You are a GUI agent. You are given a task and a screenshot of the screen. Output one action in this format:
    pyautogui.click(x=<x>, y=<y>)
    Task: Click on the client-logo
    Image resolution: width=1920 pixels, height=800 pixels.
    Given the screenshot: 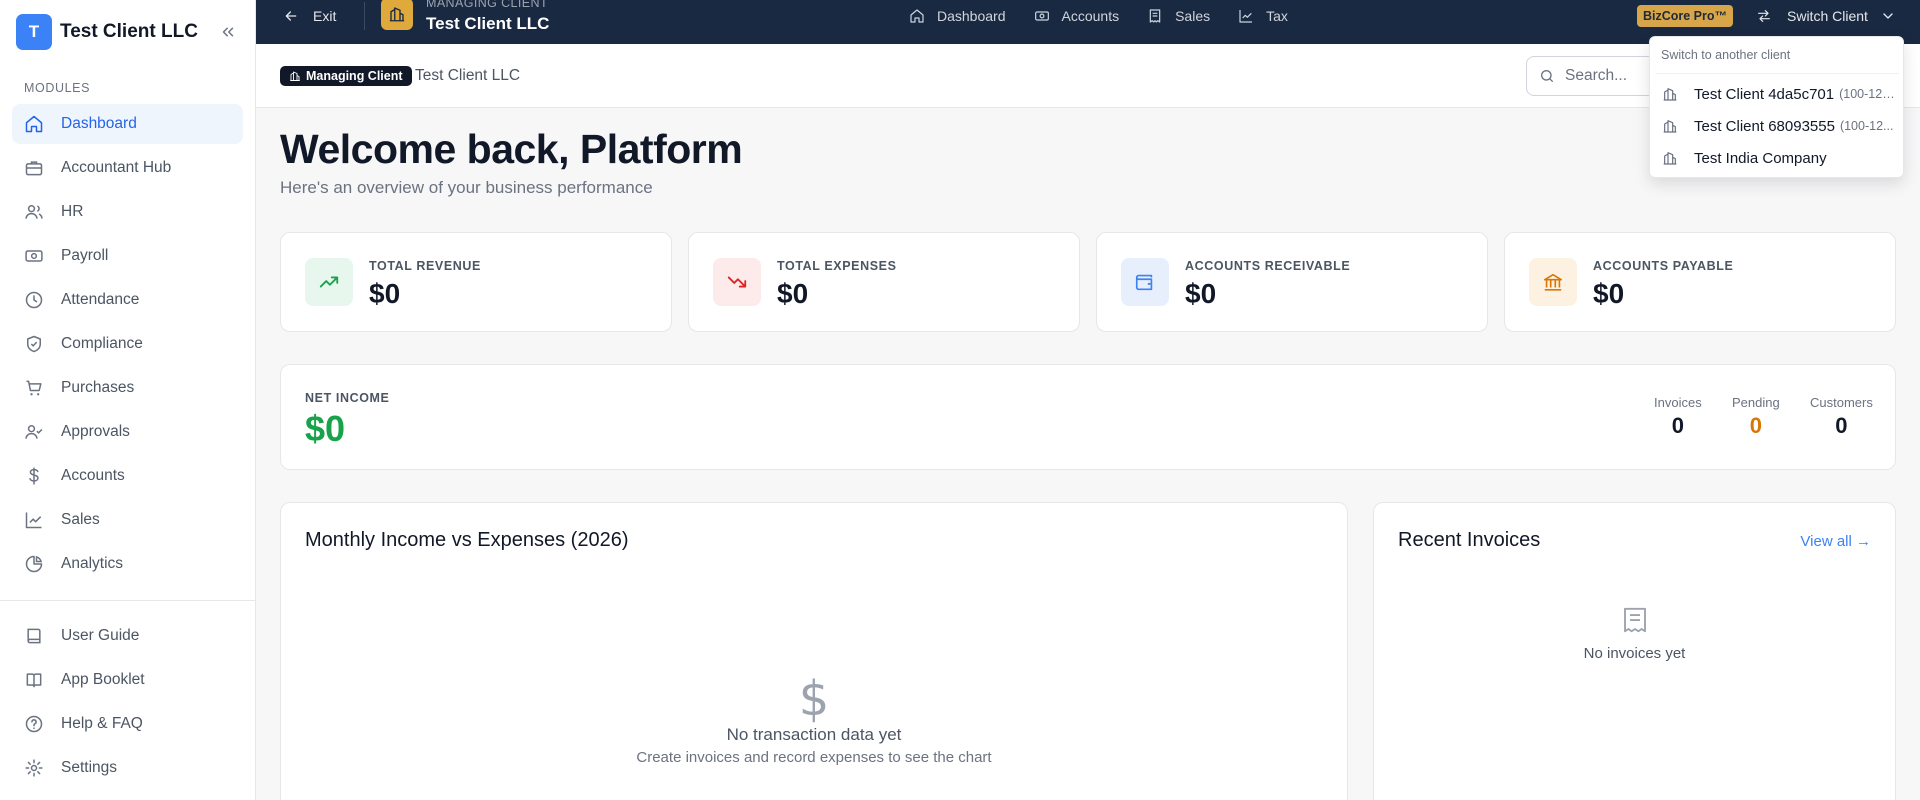 What is the action you would take?
    pyautogui.click(x=397, y=15)
    